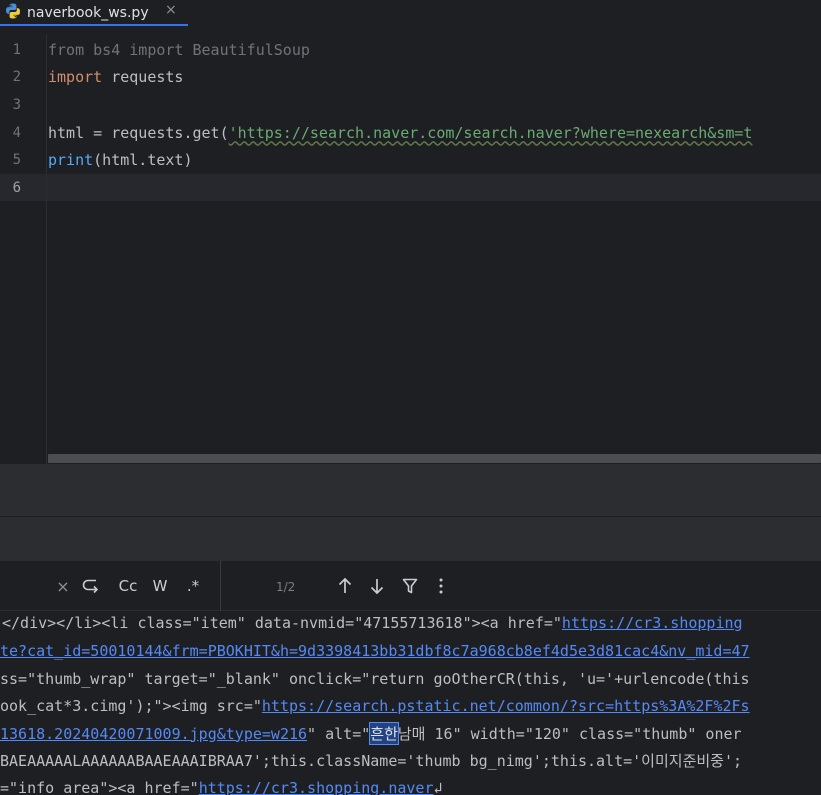 Image resolution: width=821 pixels, height=795 pixels. I want to click on code-text: print(html.text), so click(120, 160).